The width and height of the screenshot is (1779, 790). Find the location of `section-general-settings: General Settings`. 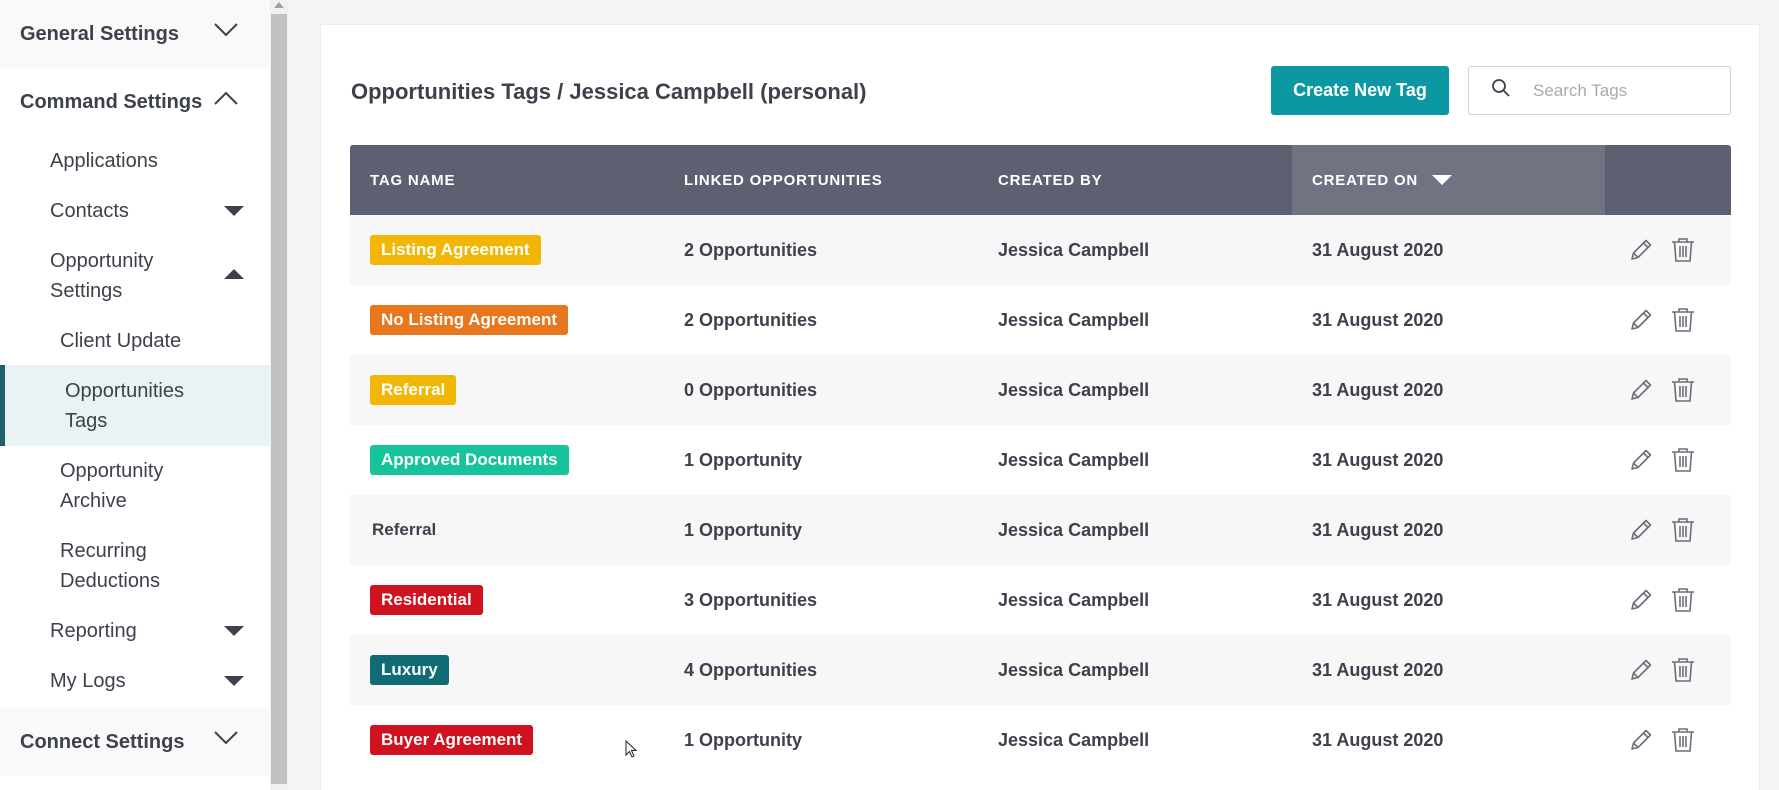

section-general-settings: General Settings is located at coordinates (135, 34).